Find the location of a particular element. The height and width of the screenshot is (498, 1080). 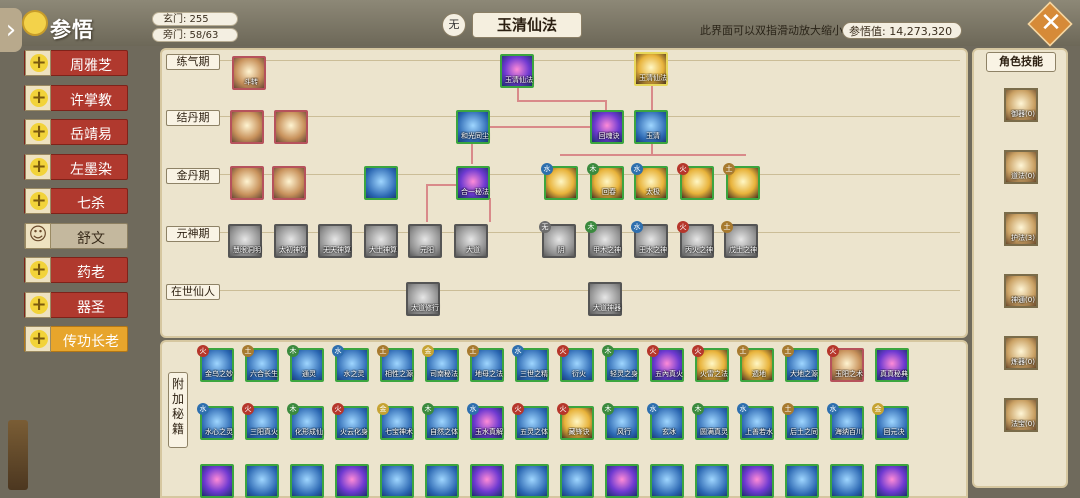

sidebar-item: + 许掌教 is located at coordinates (76, 97).